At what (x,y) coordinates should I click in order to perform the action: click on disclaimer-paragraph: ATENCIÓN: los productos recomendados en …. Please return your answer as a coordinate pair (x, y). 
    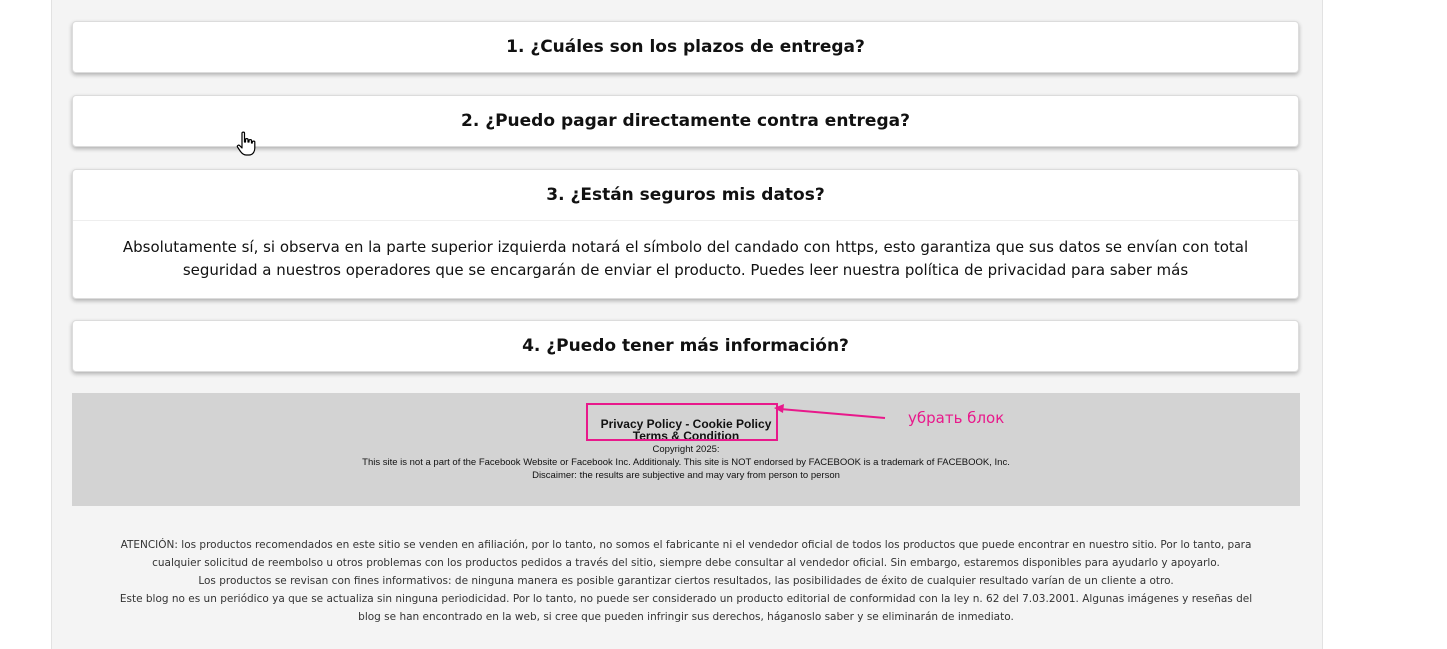
    Looking at the image, I should click on (686, 554).